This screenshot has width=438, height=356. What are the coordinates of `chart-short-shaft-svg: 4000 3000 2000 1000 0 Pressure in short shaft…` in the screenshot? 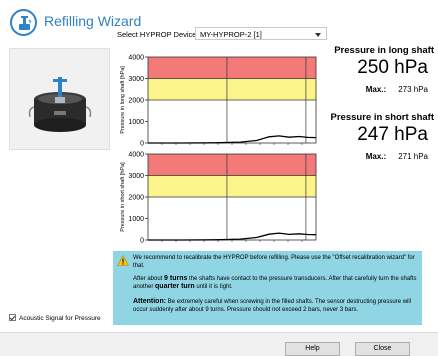 It's located at (218, 198).